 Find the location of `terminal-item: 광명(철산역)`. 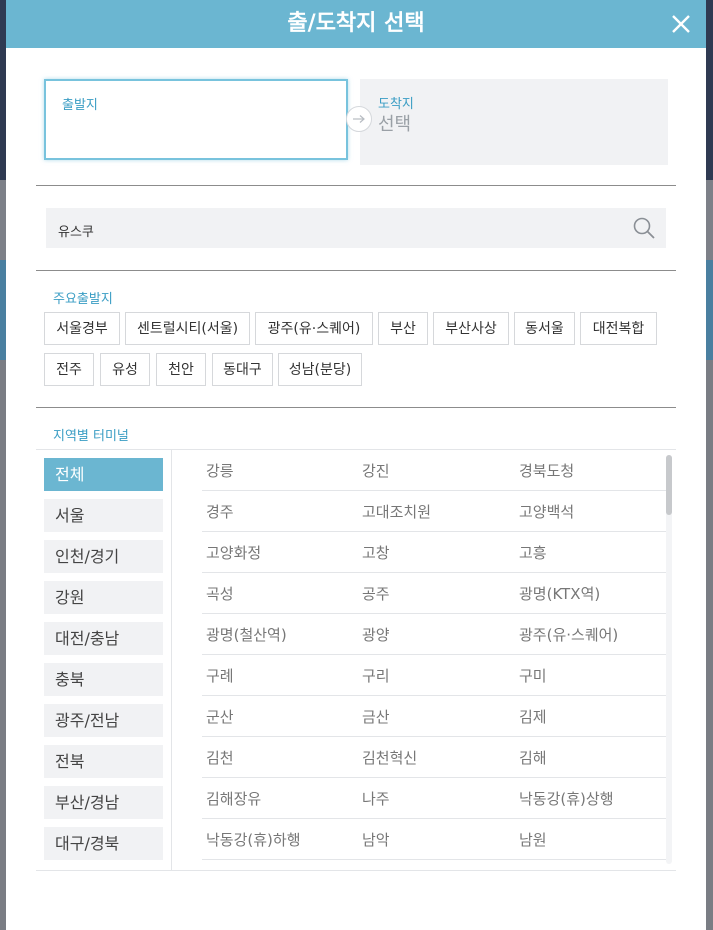

terminal-item: 광명(철산역) is located at coordinates (246, 634).